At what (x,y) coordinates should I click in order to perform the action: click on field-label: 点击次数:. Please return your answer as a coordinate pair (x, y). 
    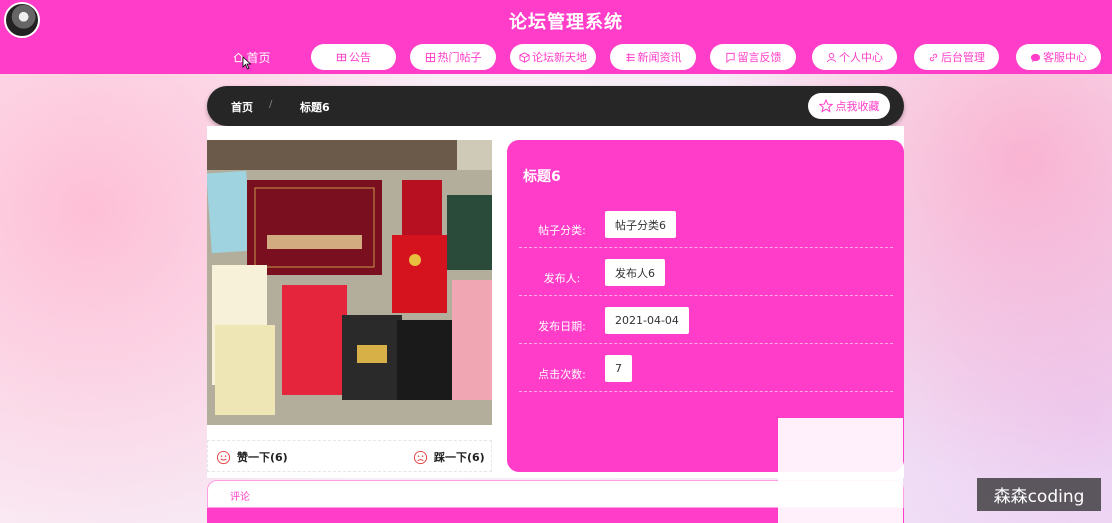
    Looking at the image, I should click on (562, 374).